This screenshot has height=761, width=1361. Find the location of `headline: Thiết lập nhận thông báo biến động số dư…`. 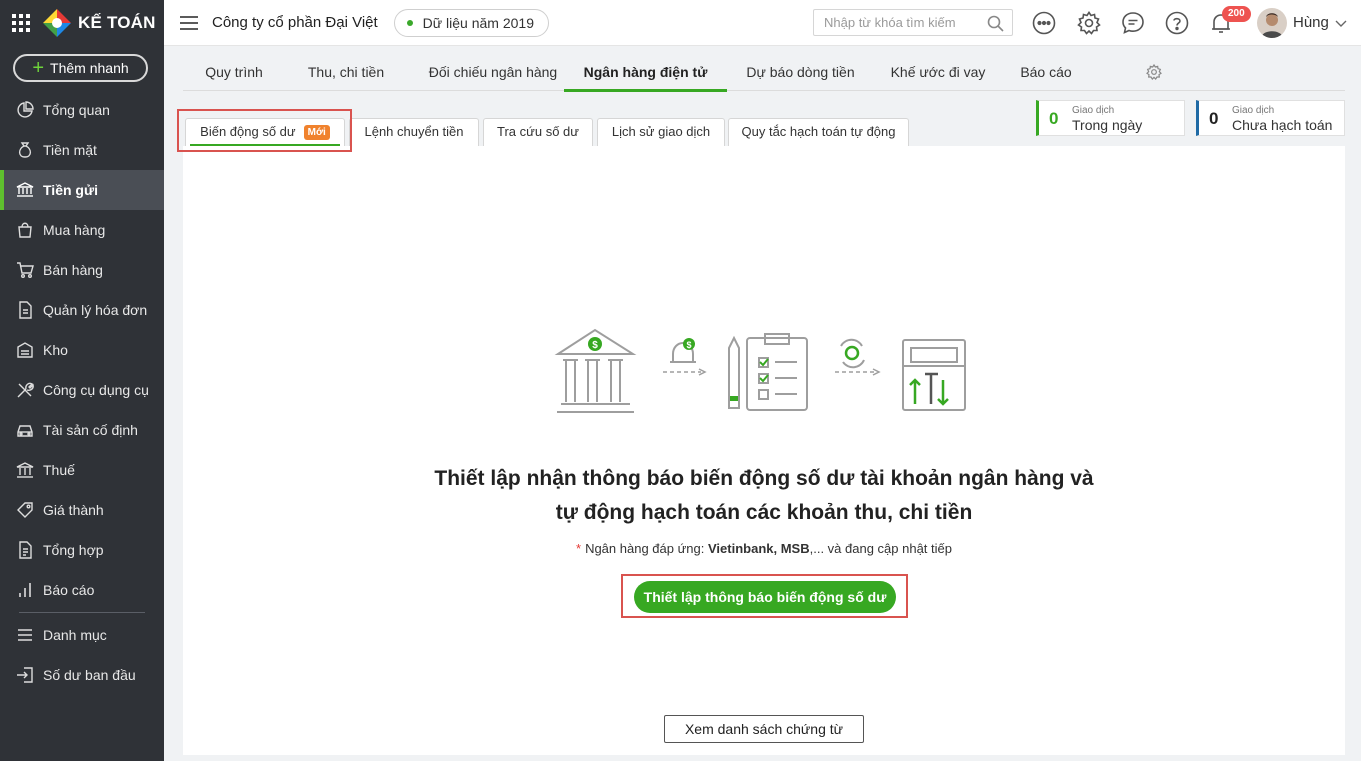

headline: Thiết lập nhận thông báo biến động số dư… is located at coordinates (764, 496).